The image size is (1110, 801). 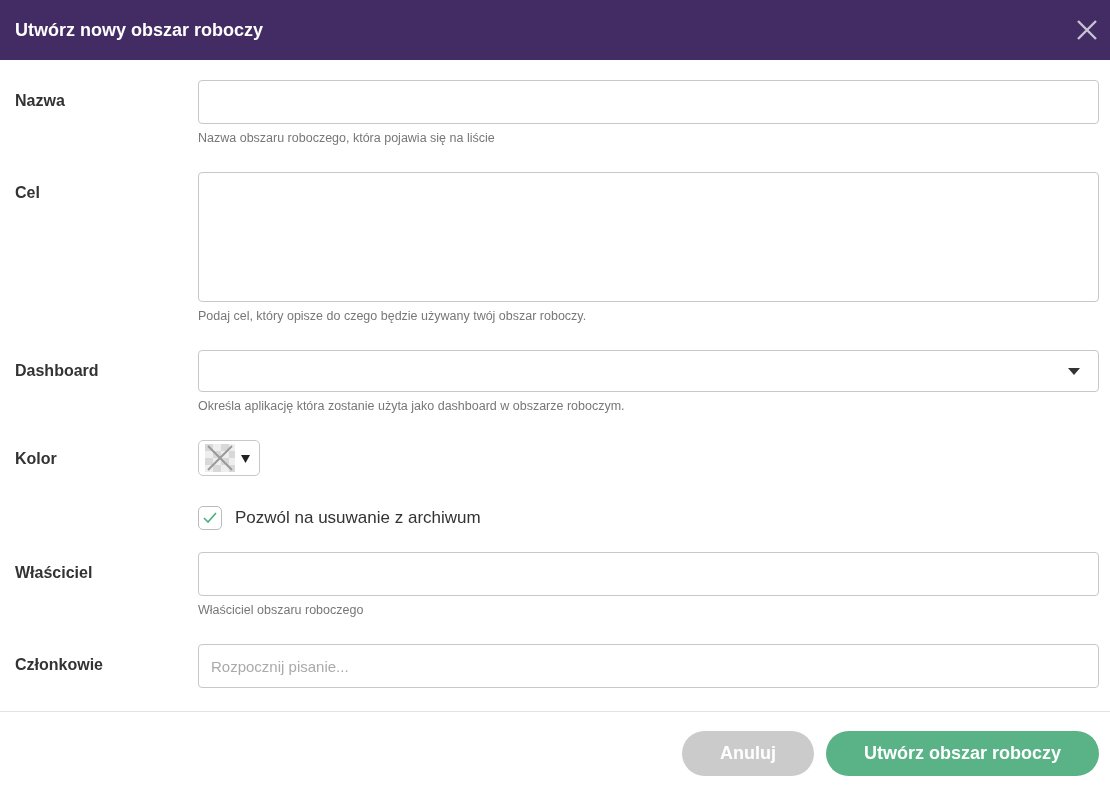 I want to click on help-text: Nazwa obszaru roboczego, która pojawia się na liście, so click(x=347, y=138).